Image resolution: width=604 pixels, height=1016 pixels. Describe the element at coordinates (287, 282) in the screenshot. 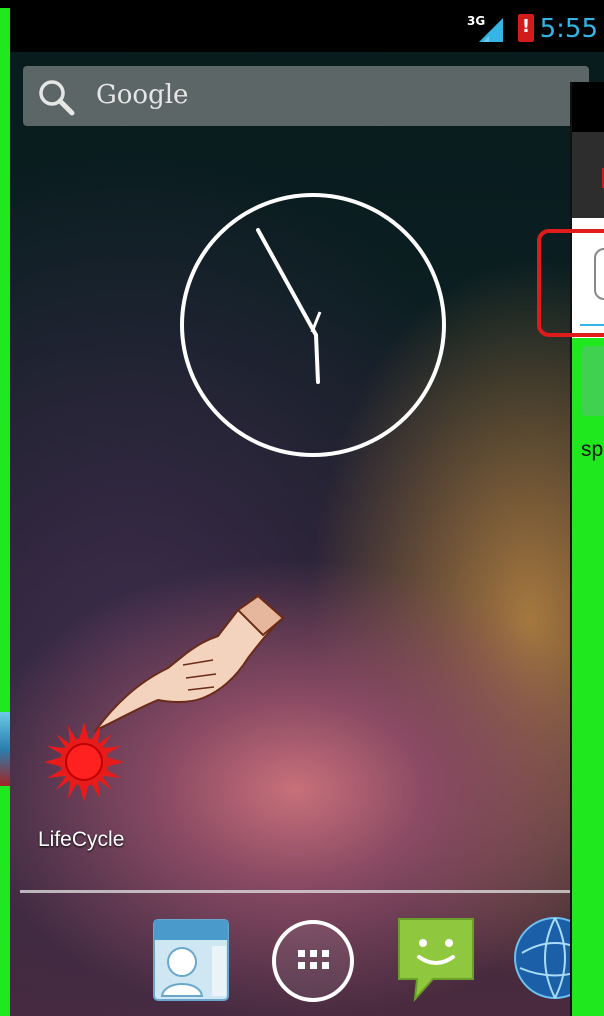

I see `clock-minute-hand` at that location.